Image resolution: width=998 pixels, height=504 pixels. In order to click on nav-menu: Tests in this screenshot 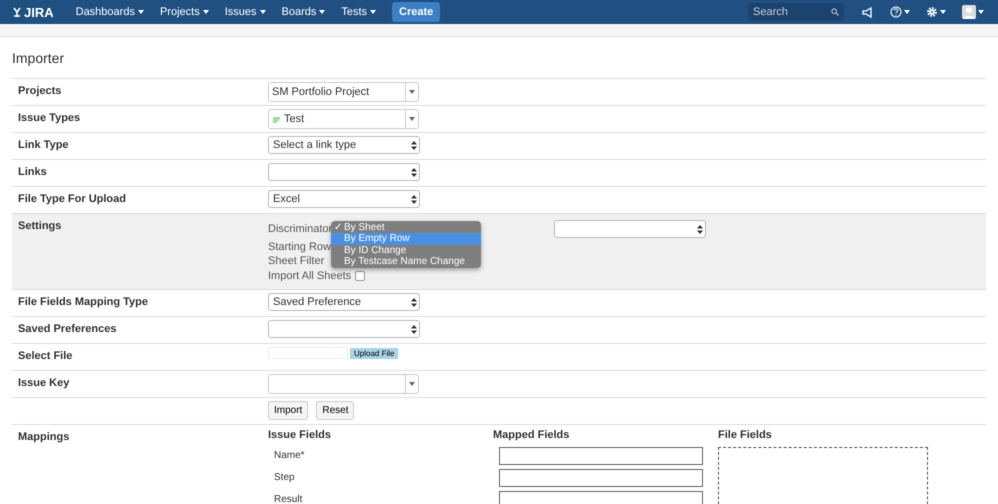, I will do `click(358, 12)`.